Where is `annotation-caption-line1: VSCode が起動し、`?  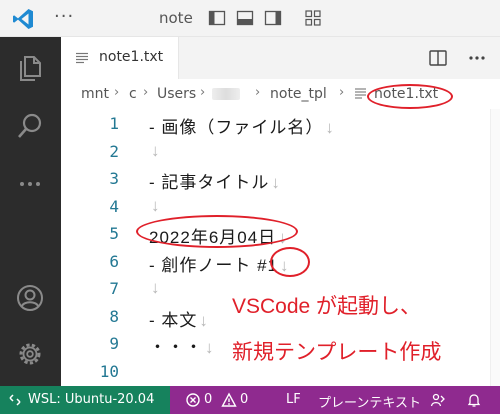
annotation-caption-line1: VSCode が起動し、 is located at coordinates (327, 306).